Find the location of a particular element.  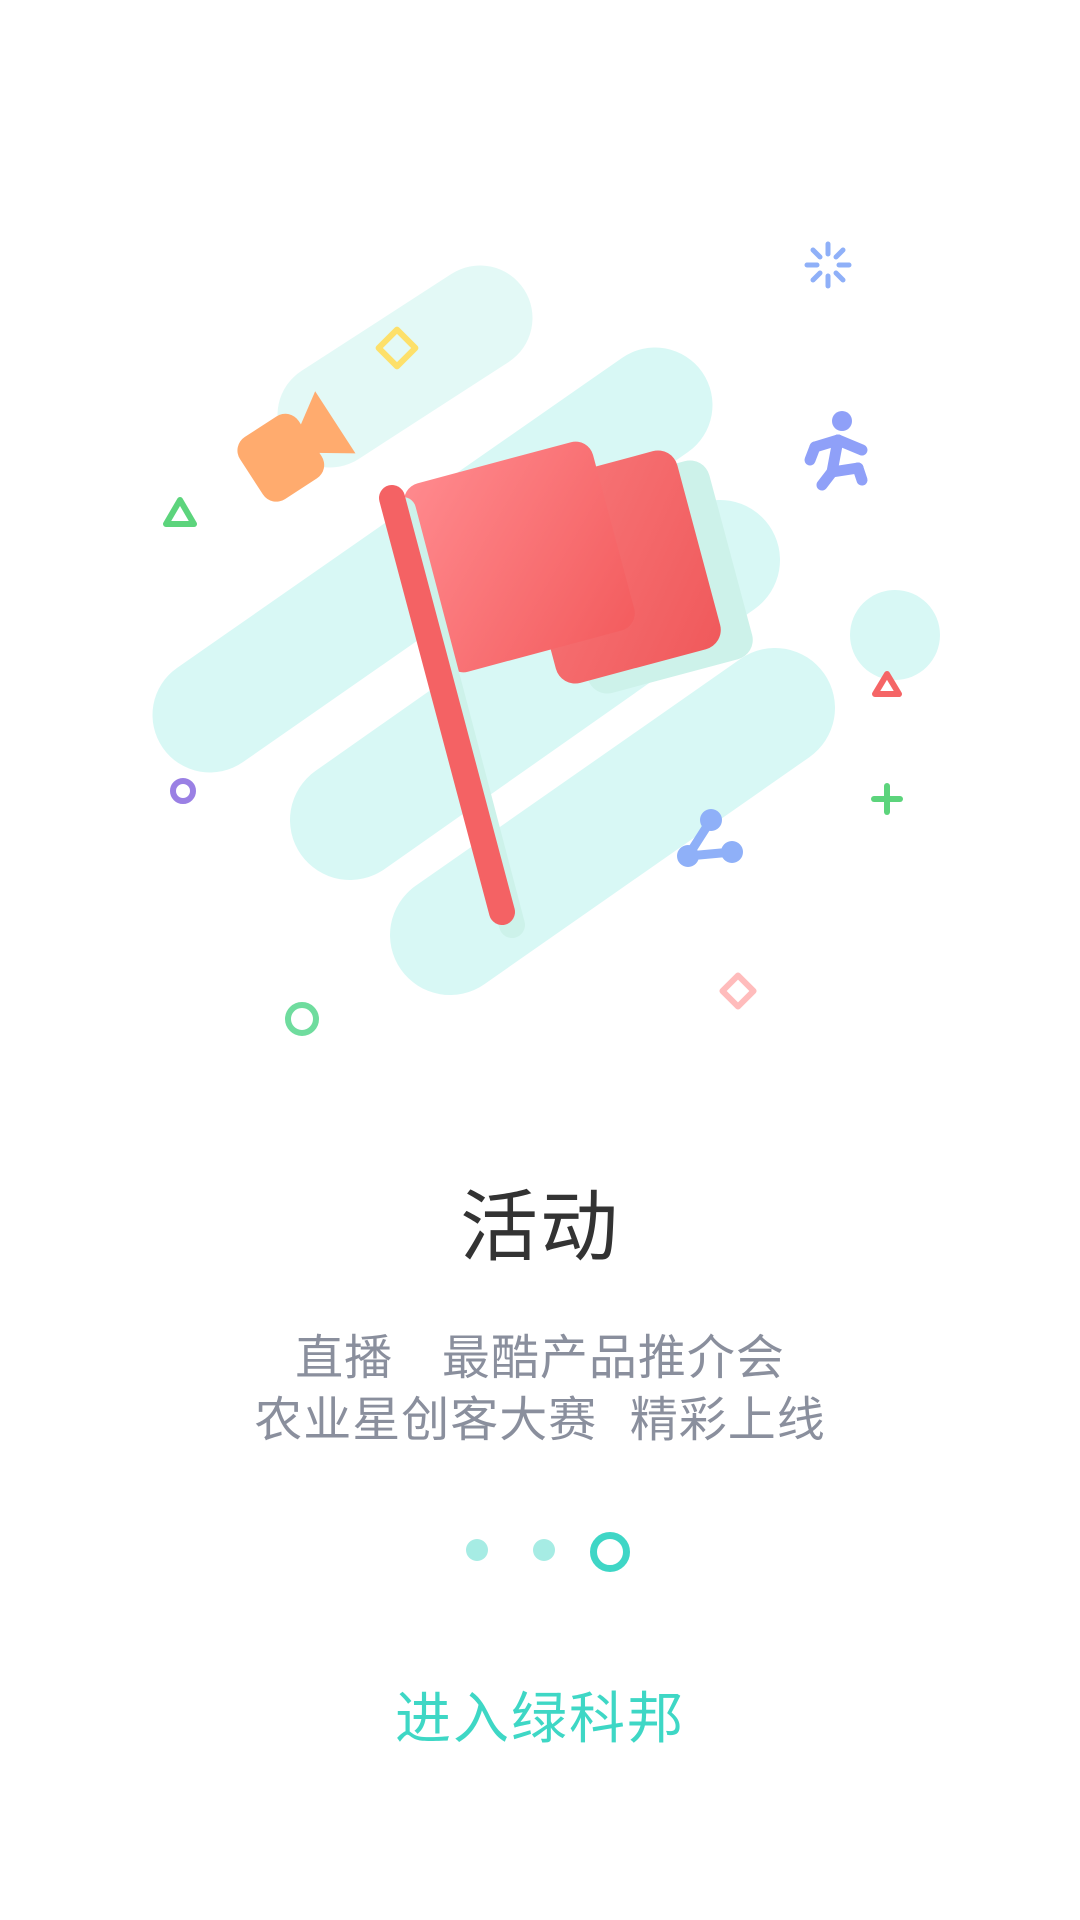

subtitle-line-2: 农业星创客大赛 精彩上线 is located at coordinates (540, 1420).